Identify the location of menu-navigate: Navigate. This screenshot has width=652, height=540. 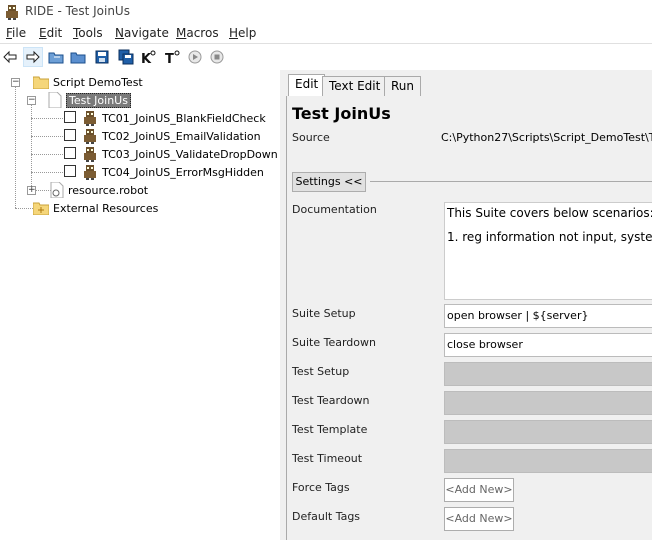
(142, 33).